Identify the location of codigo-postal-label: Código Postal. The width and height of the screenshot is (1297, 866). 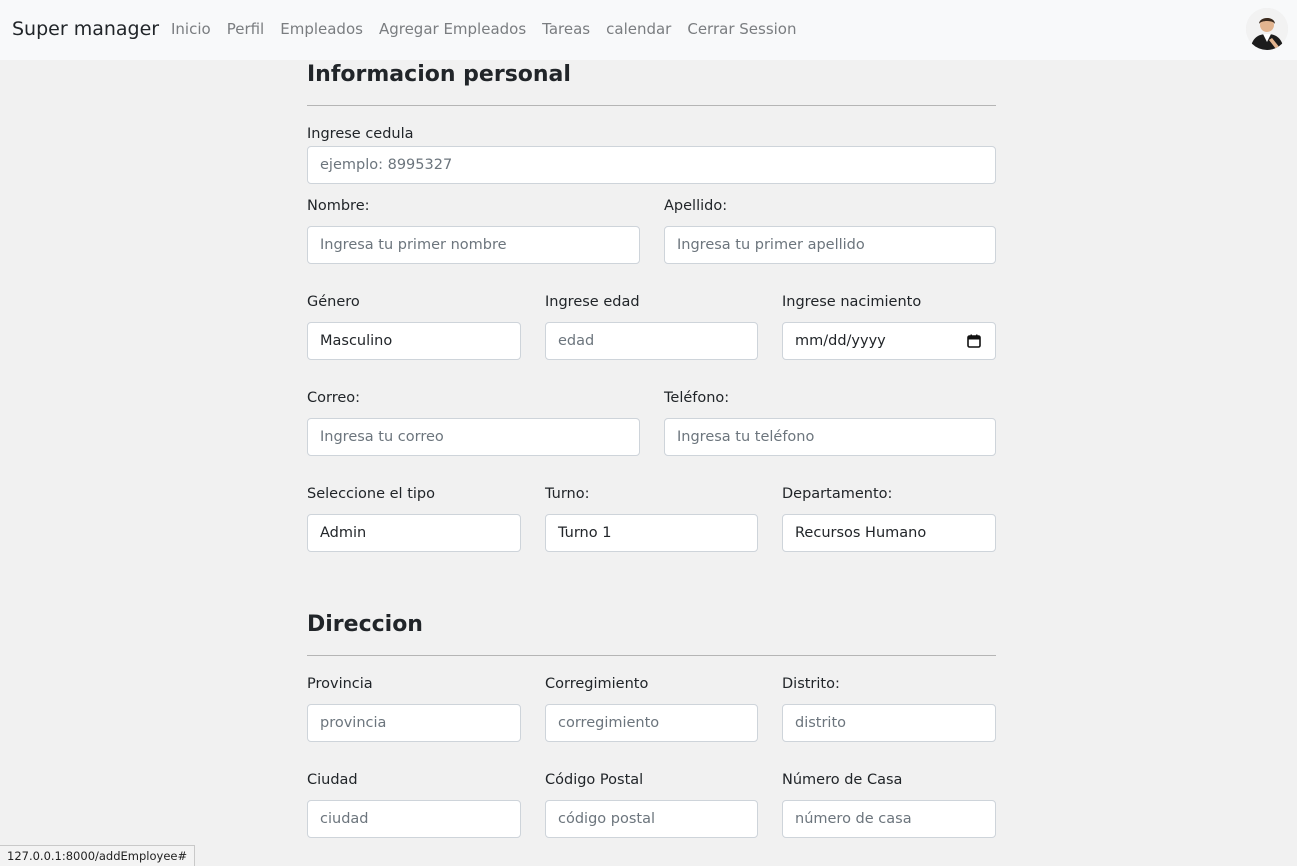
(594, 780).